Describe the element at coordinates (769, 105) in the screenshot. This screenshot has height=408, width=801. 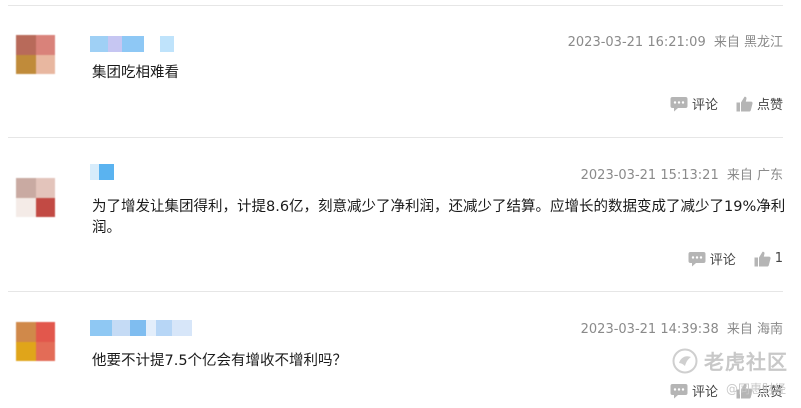
I see `like-label: 点赞` at that location.